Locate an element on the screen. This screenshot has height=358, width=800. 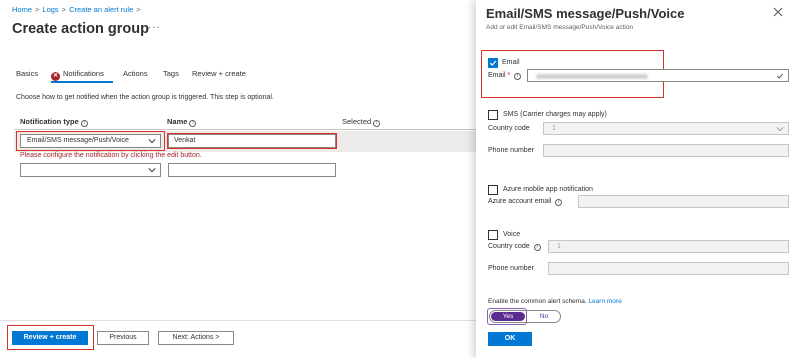
email-checkbox is located at coordinates (493, 63).